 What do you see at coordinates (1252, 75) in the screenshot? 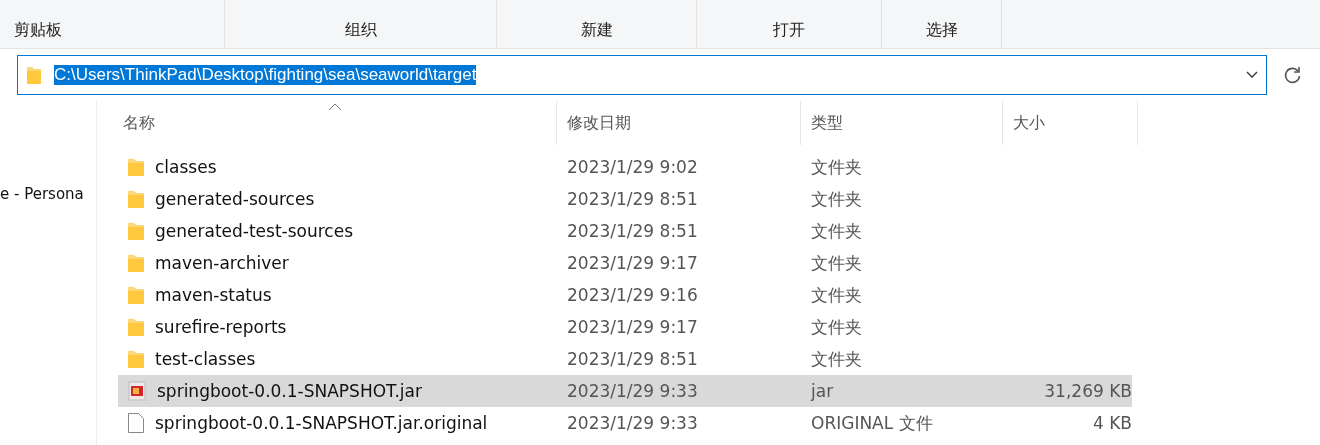
I see `chevron-down-icon` at bounding box center [1252, 75].